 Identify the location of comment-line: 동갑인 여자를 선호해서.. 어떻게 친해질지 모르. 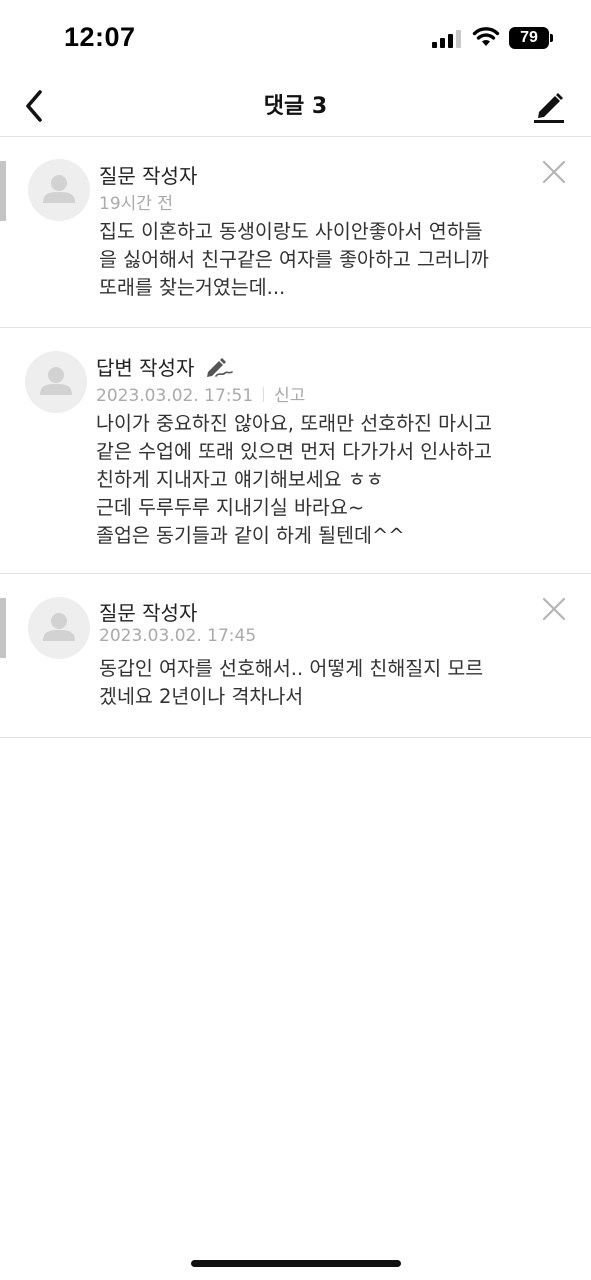
(291, 668).